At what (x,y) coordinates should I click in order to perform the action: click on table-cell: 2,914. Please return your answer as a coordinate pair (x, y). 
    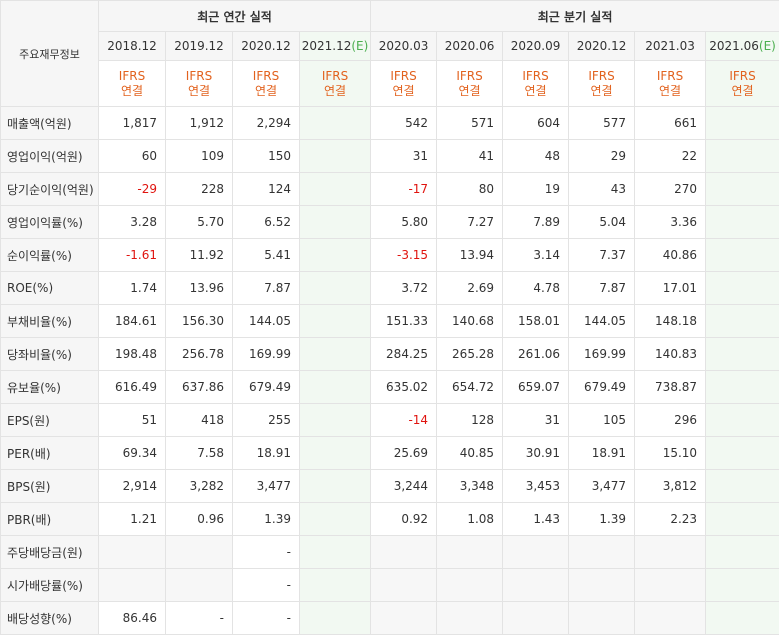
    Looking at the image, I should click on (132, 486).